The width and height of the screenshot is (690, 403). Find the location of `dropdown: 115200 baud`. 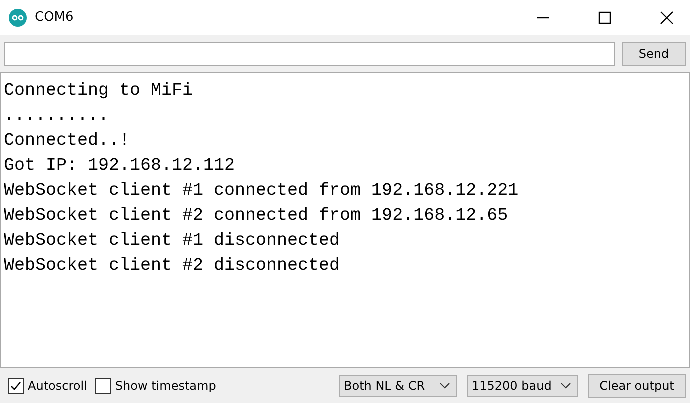

dropdown: 115200 baud is located at coordinates (522, 385).